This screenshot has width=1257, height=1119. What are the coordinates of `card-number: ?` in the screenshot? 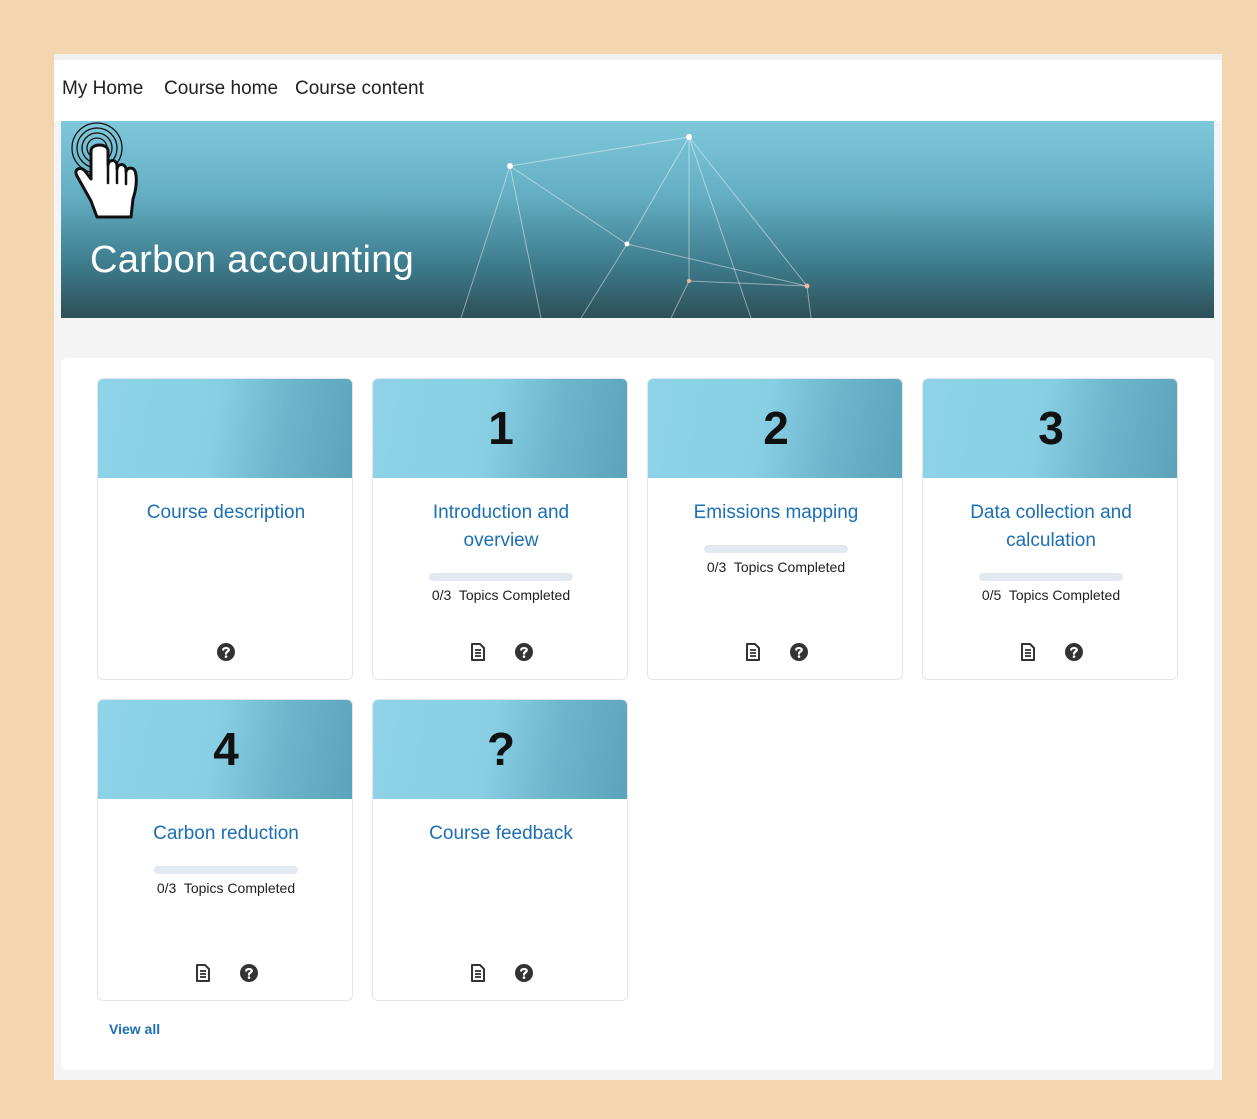 It's located at (501, 749).